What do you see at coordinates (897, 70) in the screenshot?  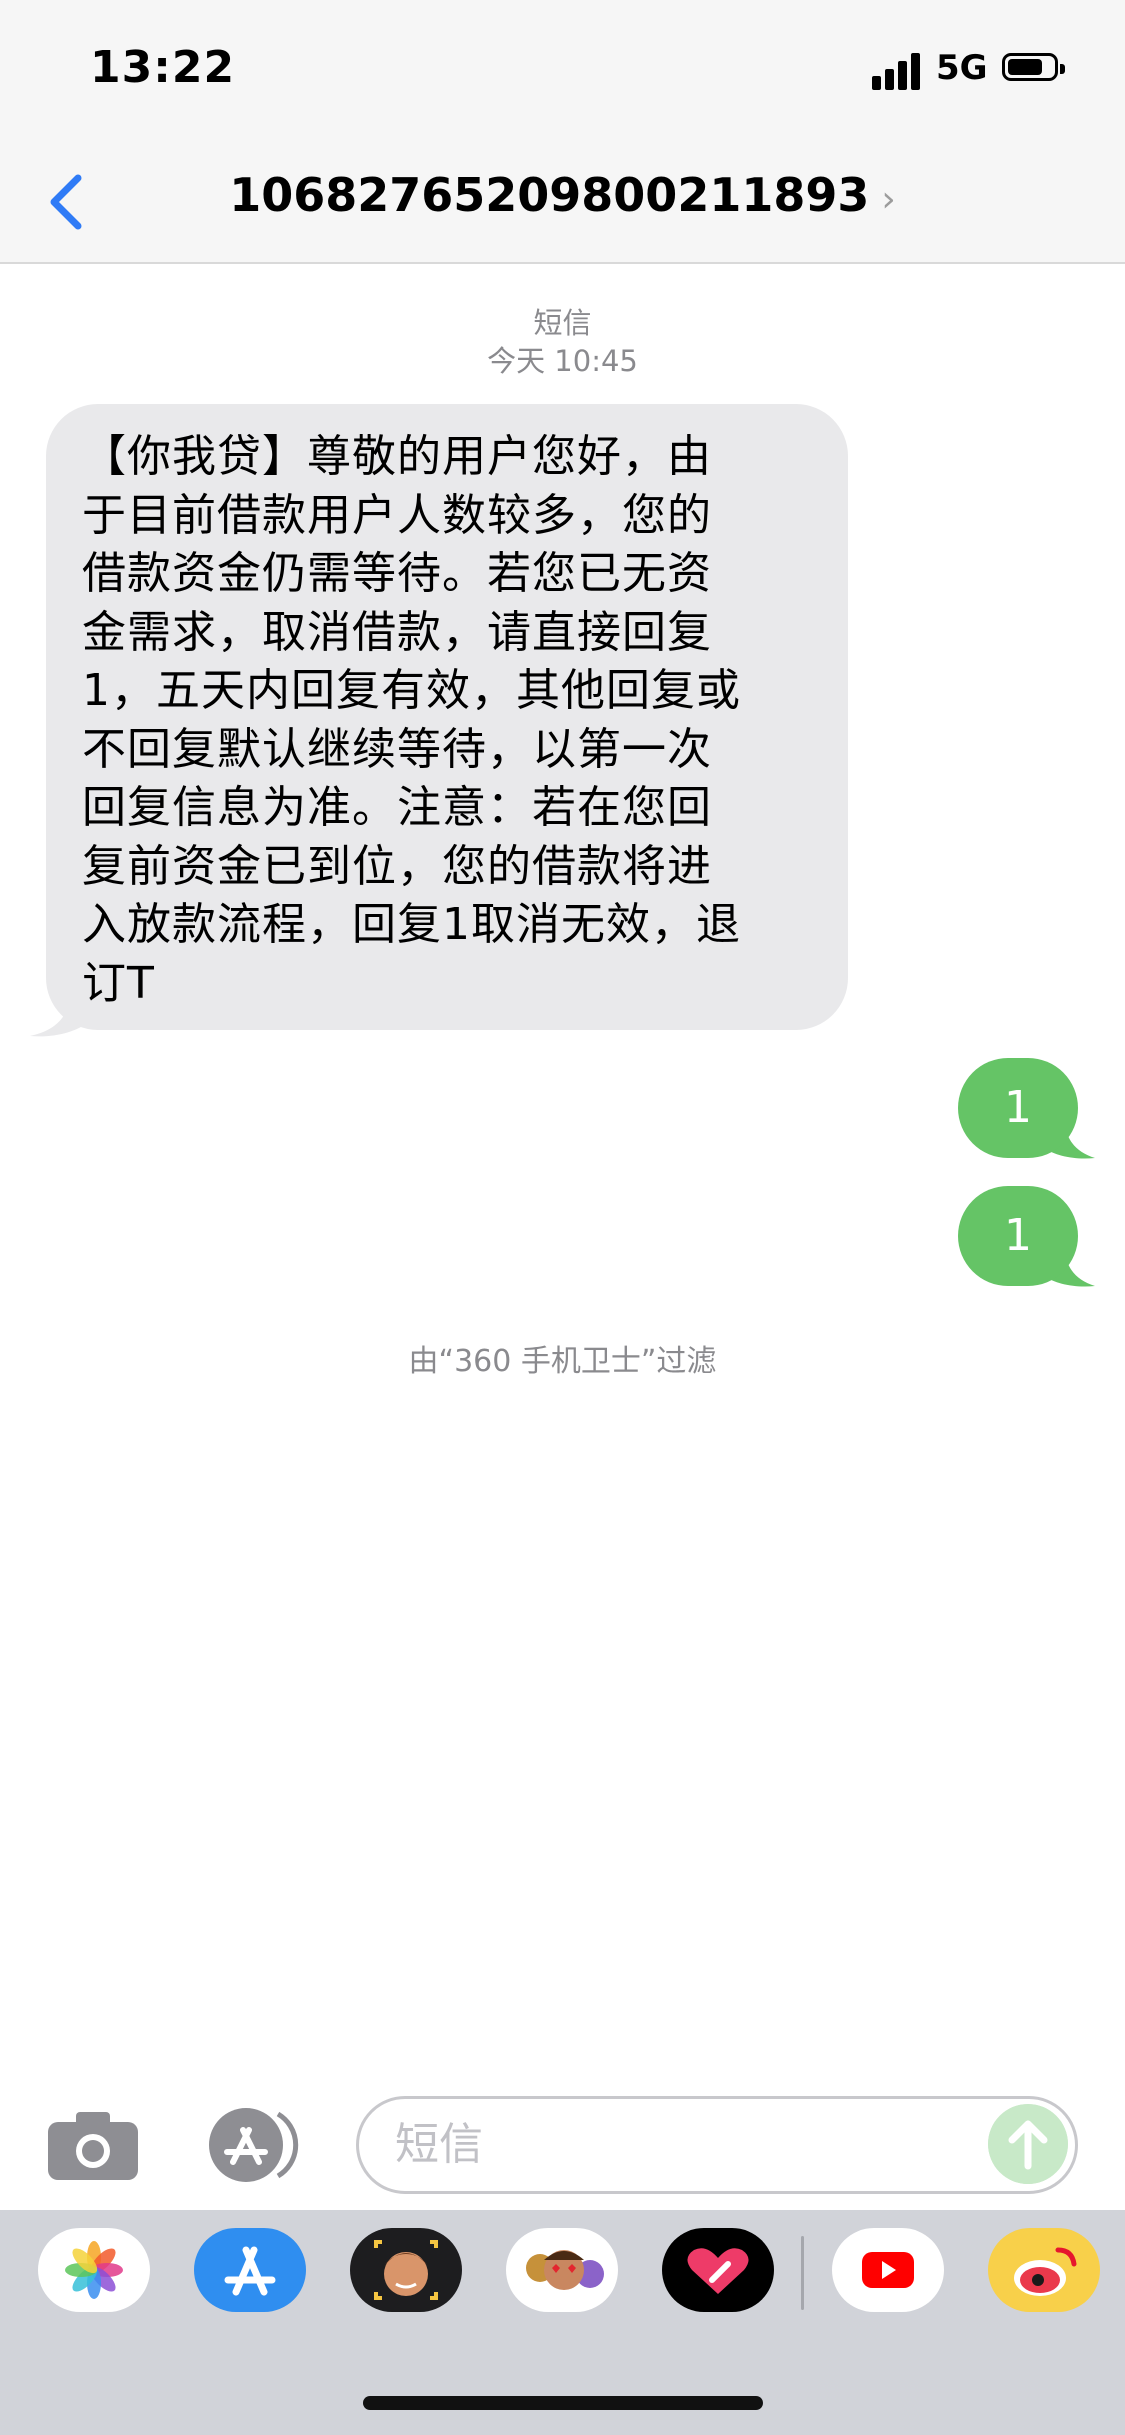 I see `cellular-signal-icon` at bounding box center [897, 70].